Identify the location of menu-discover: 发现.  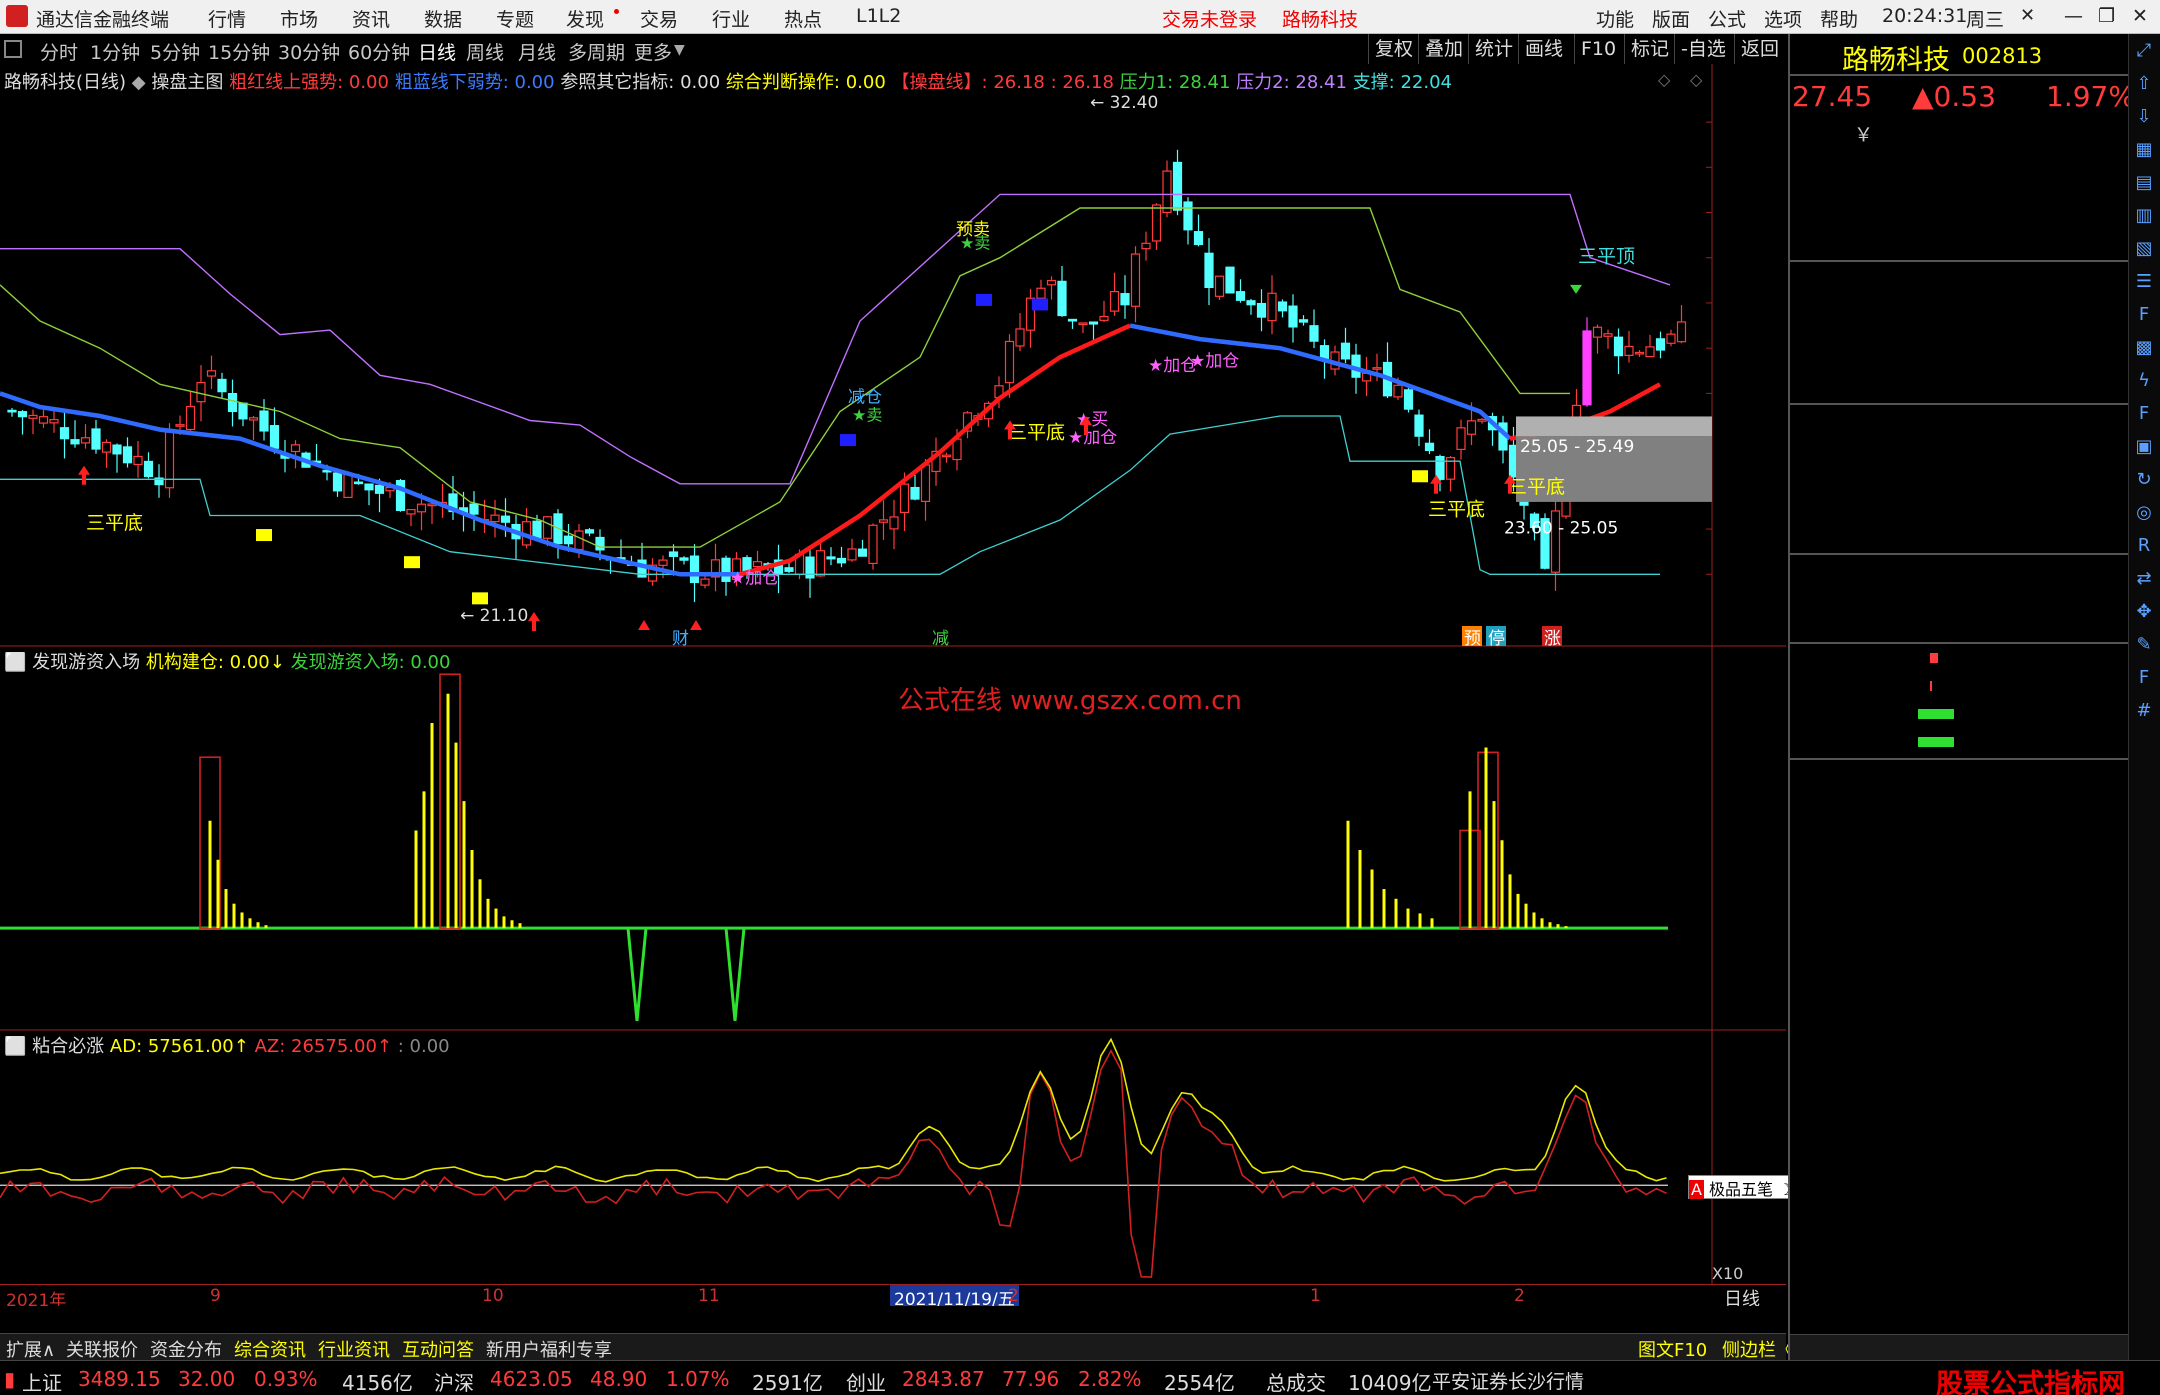
(585, 18).